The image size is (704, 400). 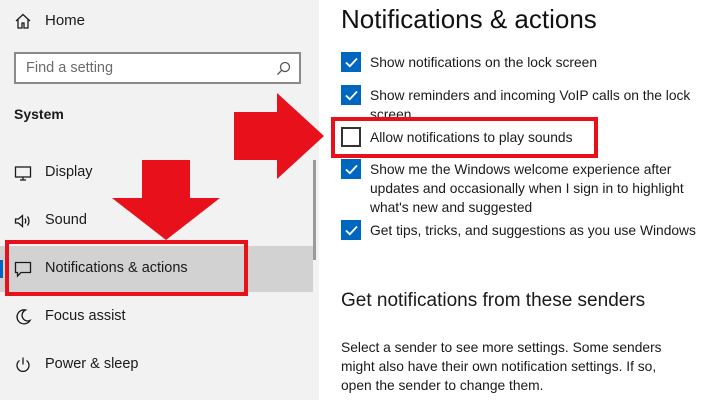 What do you see at coordinates (69, 172) in the screenshot?
I see `sidebar-item-label: Display` at bounding box center [69, 172].